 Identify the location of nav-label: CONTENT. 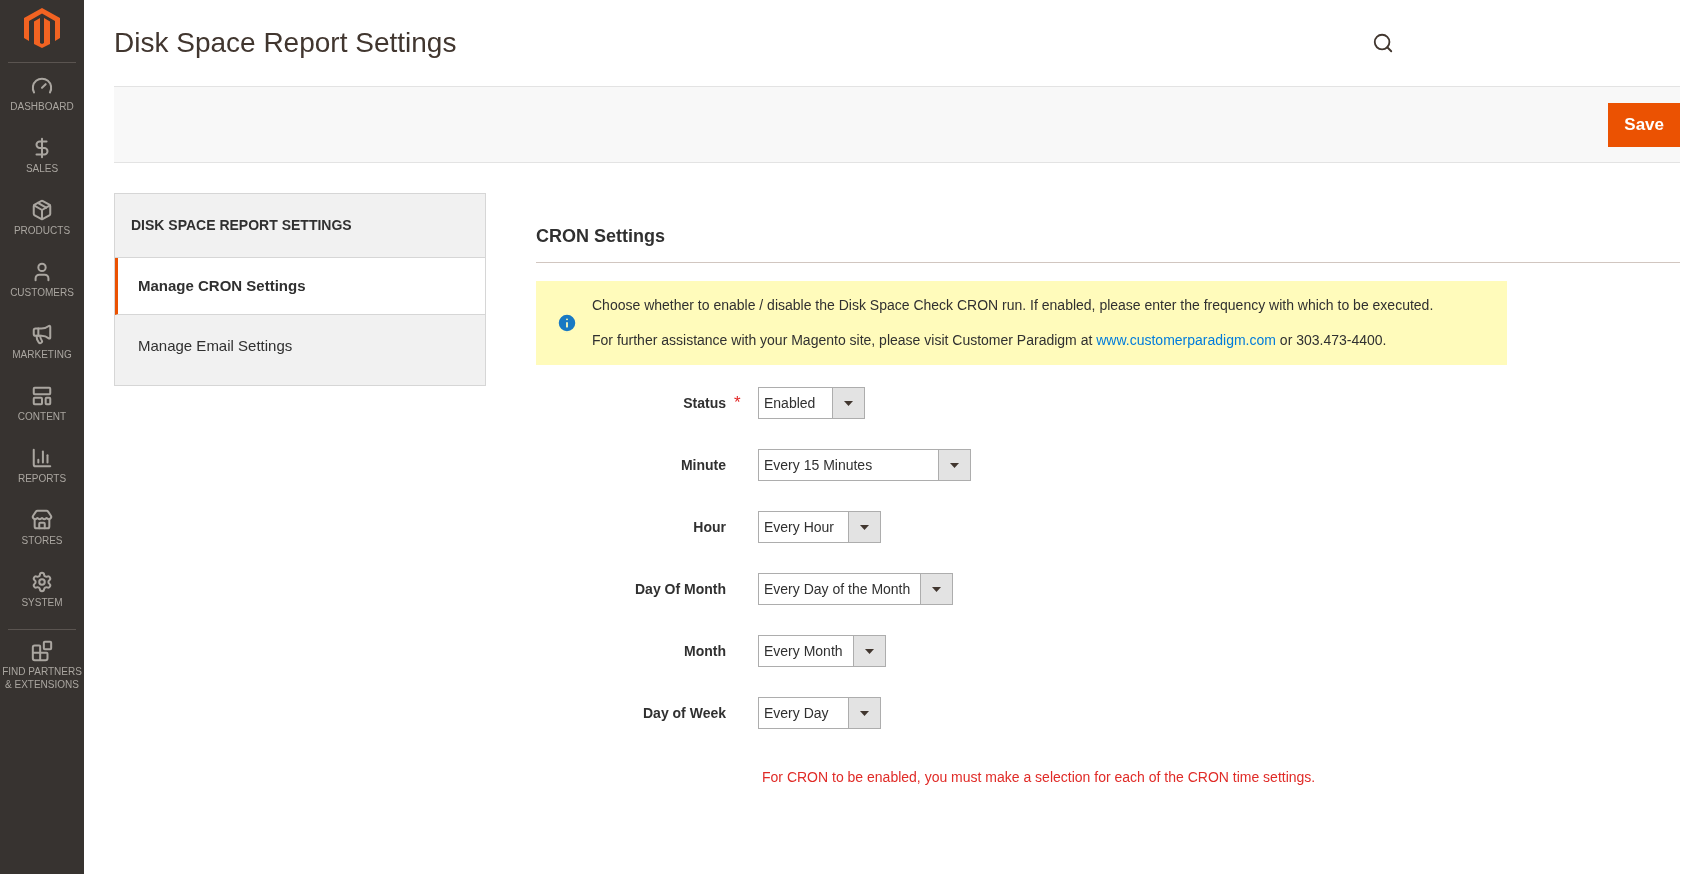
(42, 416).